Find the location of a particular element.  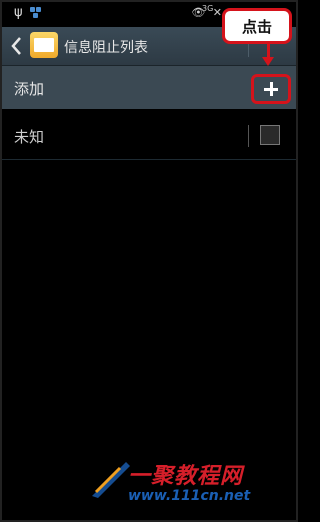

watermark-url: www.111cn.net is located at coordinates (189, 496).